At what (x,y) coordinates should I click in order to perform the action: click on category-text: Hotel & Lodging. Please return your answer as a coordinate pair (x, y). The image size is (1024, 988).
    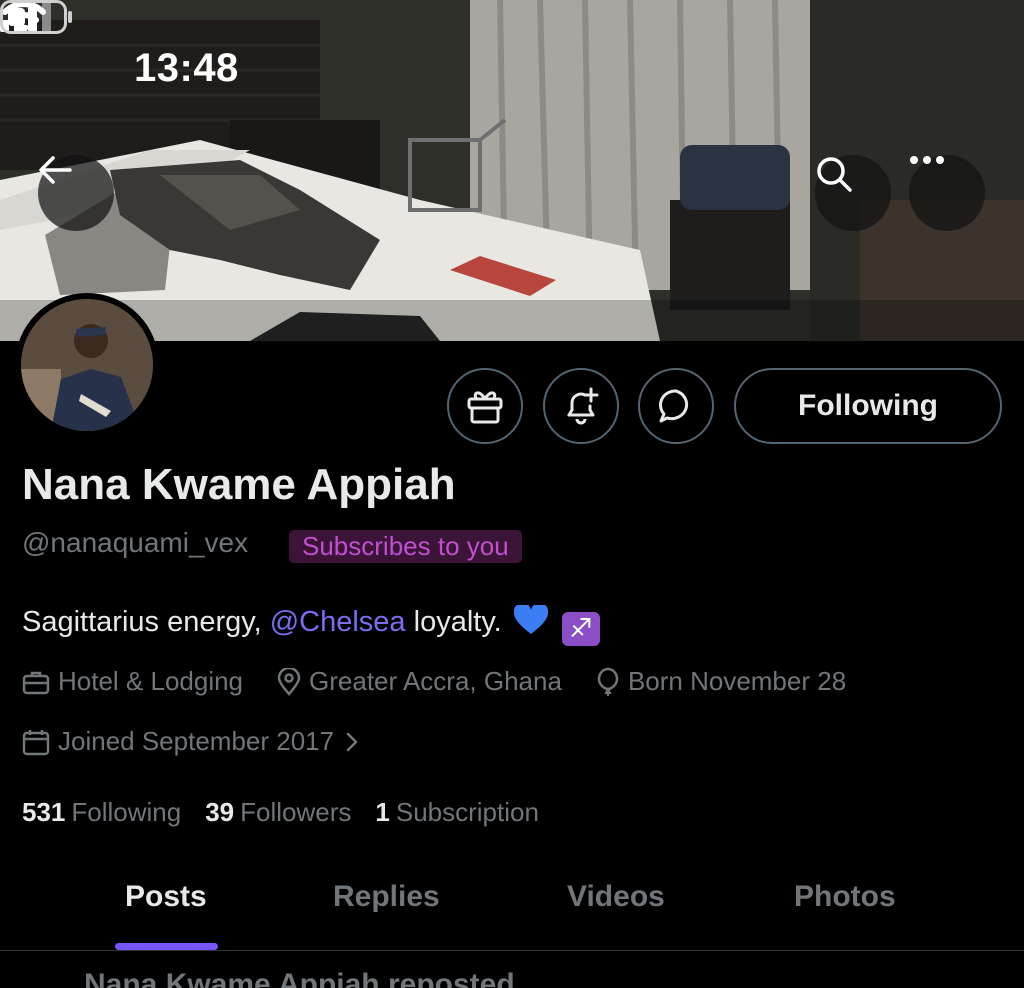
    Looking at the image, I should click on (151, 681).